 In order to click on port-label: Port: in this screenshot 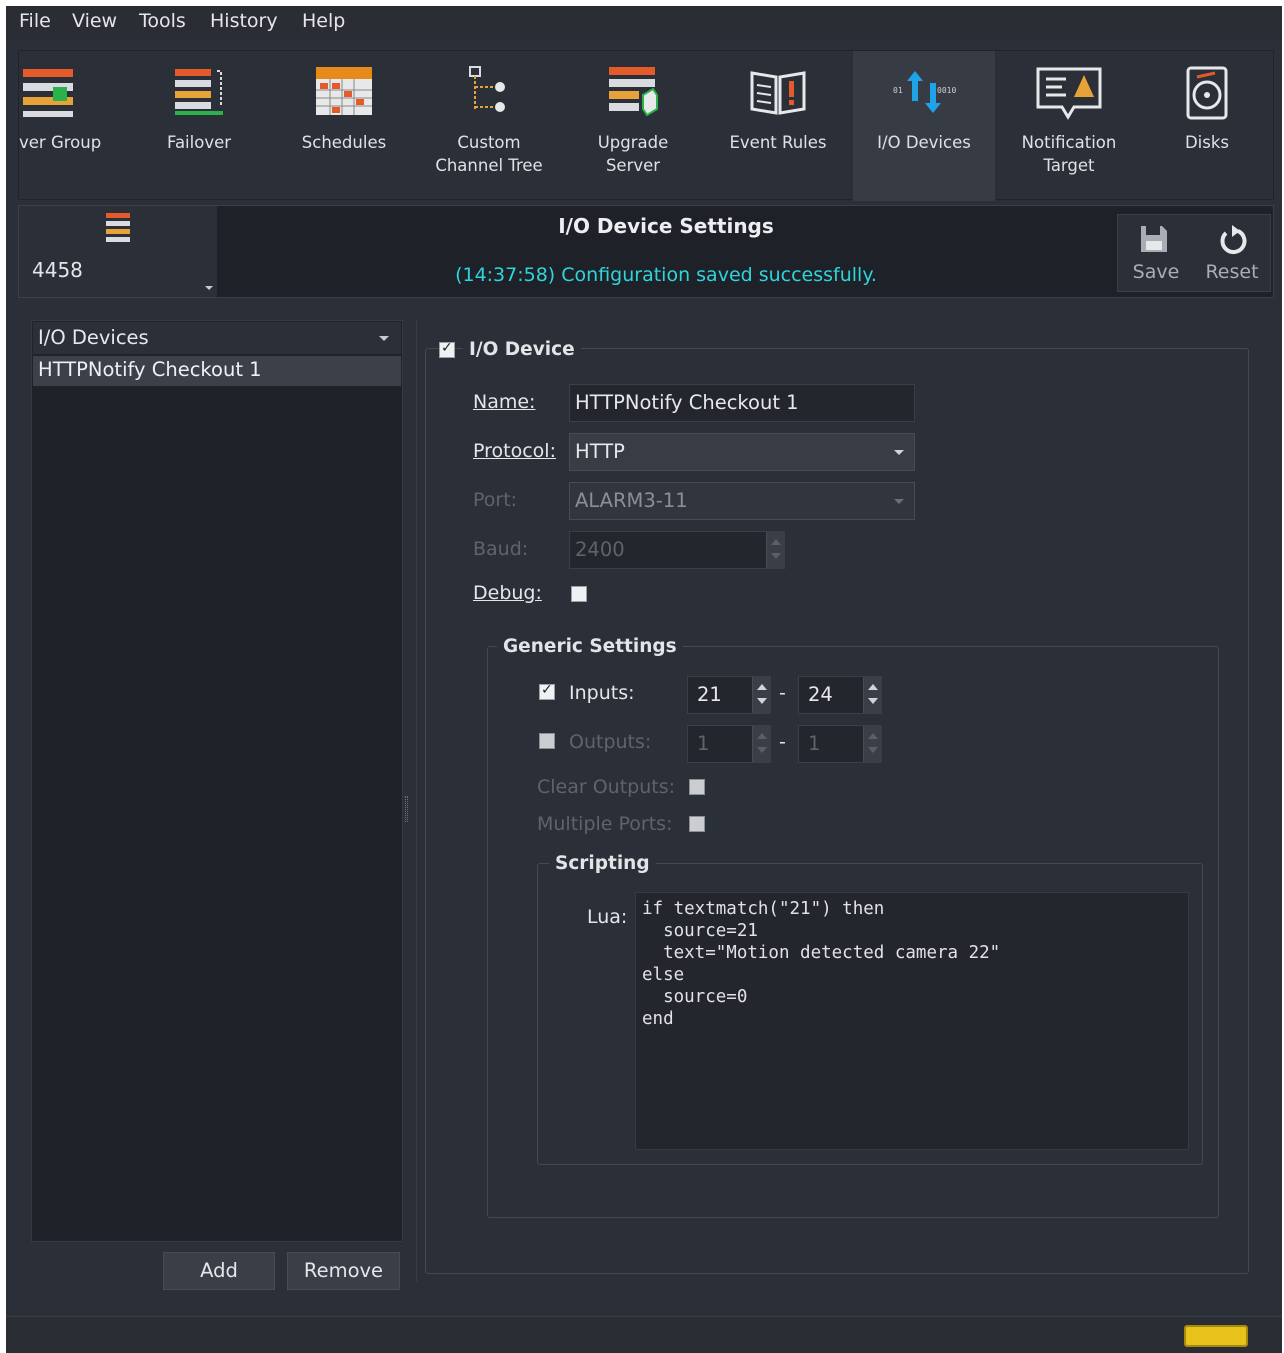, I will do `click(495, 500)`.